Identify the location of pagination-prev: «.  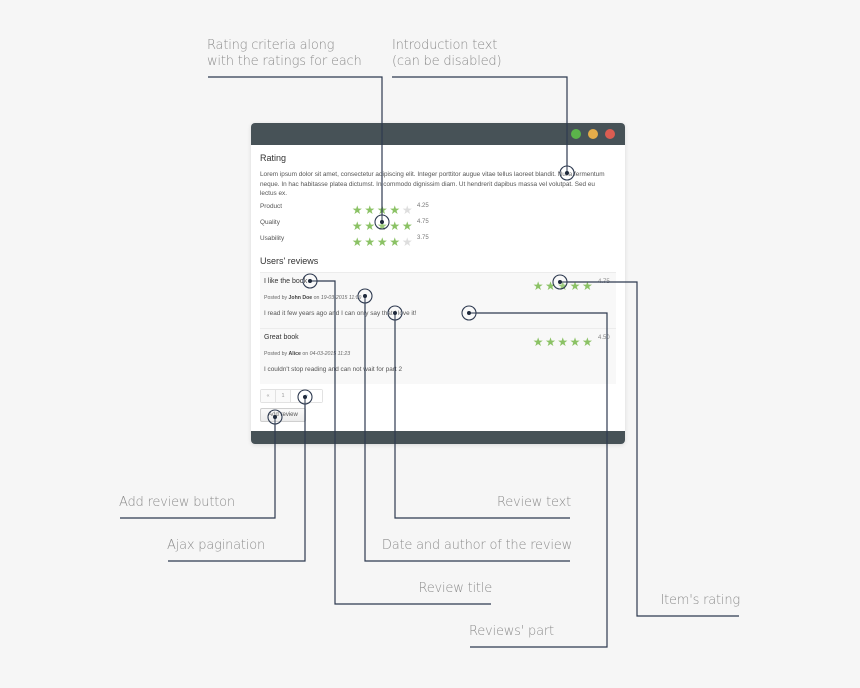
(268, 396).